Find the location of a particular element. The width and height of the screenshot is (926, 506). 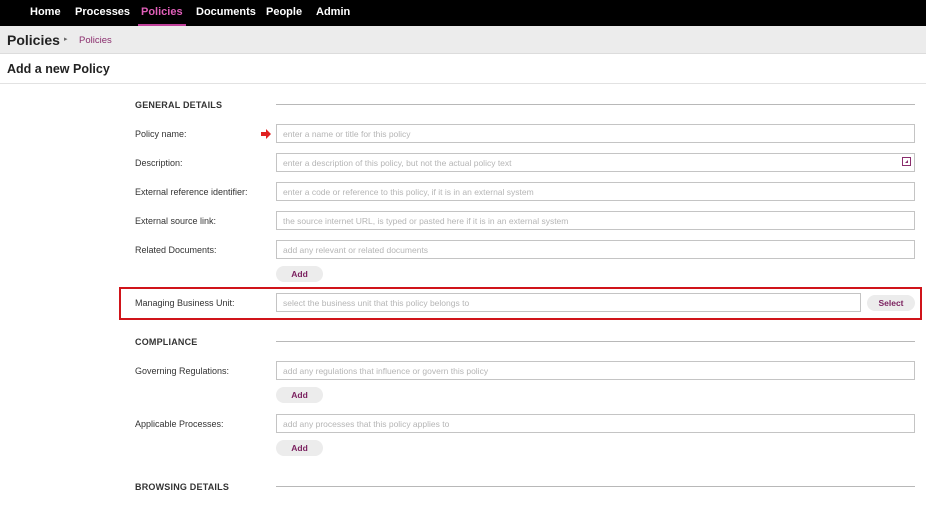

nav-home: Home is located at coordinates (45, 13).